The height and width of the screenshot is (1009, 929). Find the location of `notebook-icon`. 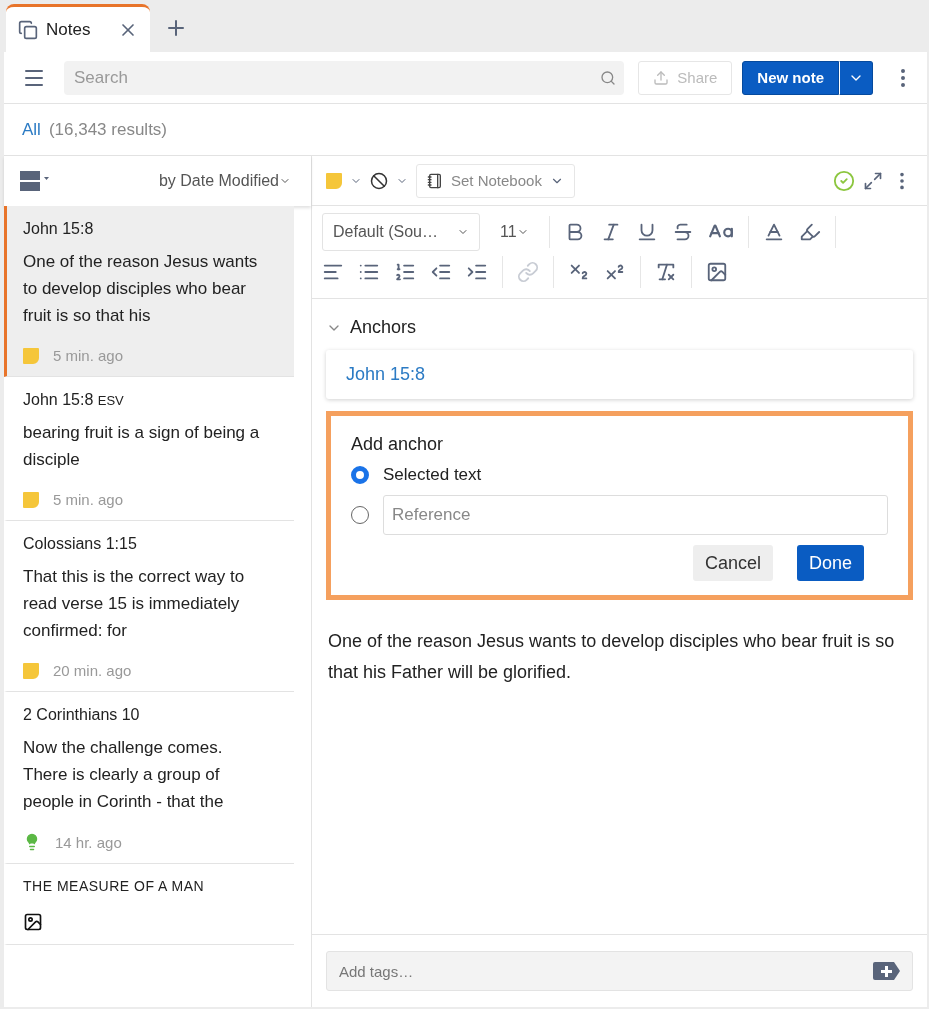

notebook-icon is located at coordinates (435, 180).